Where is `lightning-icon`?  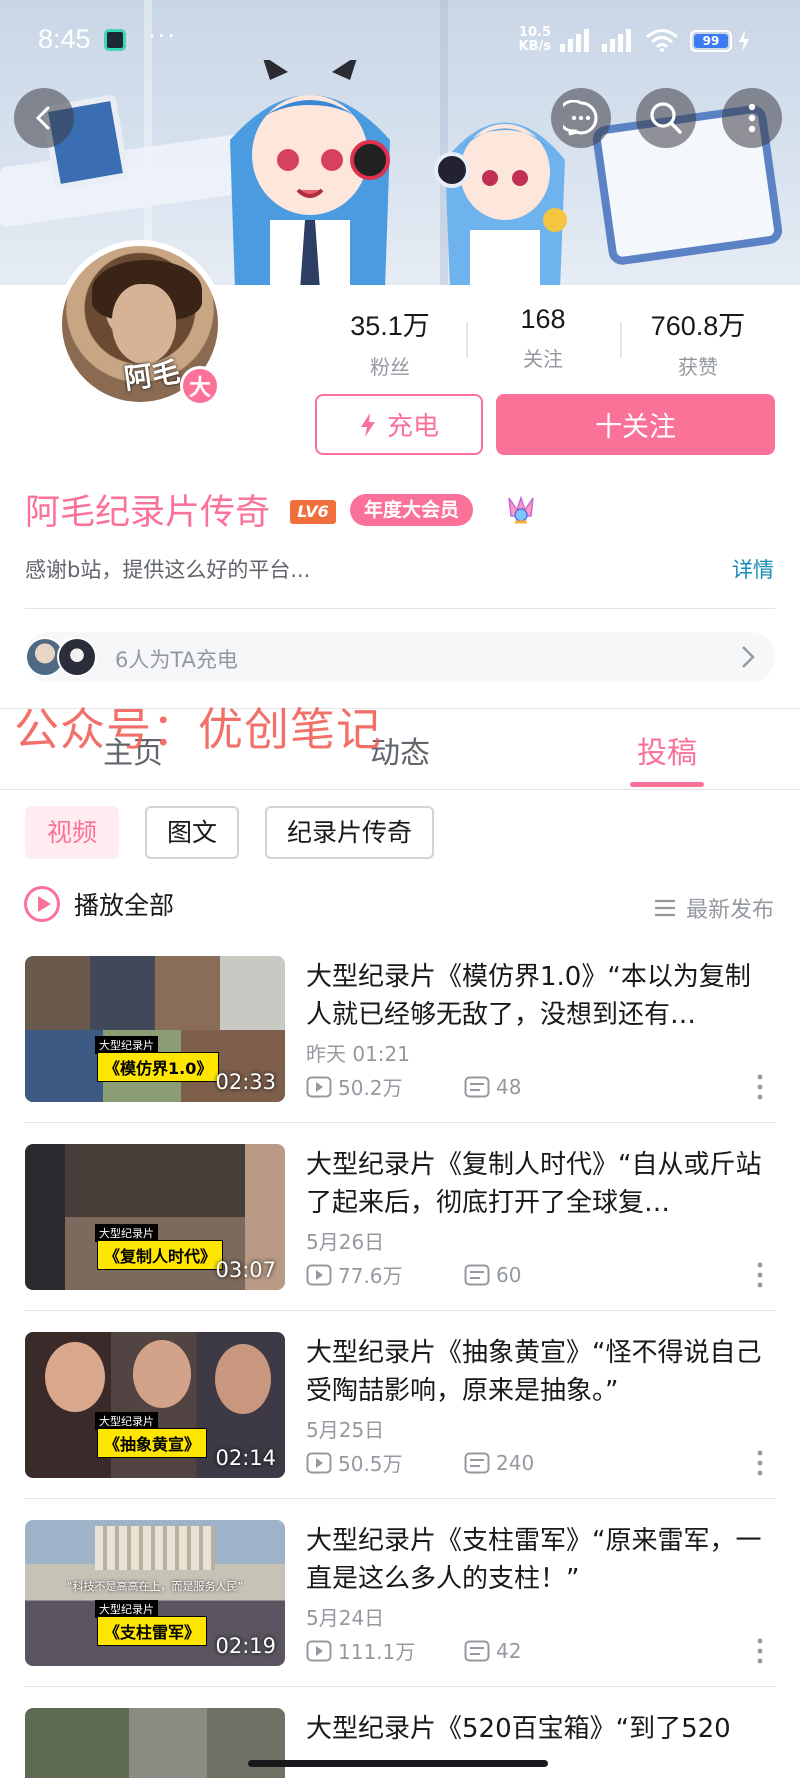
lightning-icon is located at coordinates (367, 424).